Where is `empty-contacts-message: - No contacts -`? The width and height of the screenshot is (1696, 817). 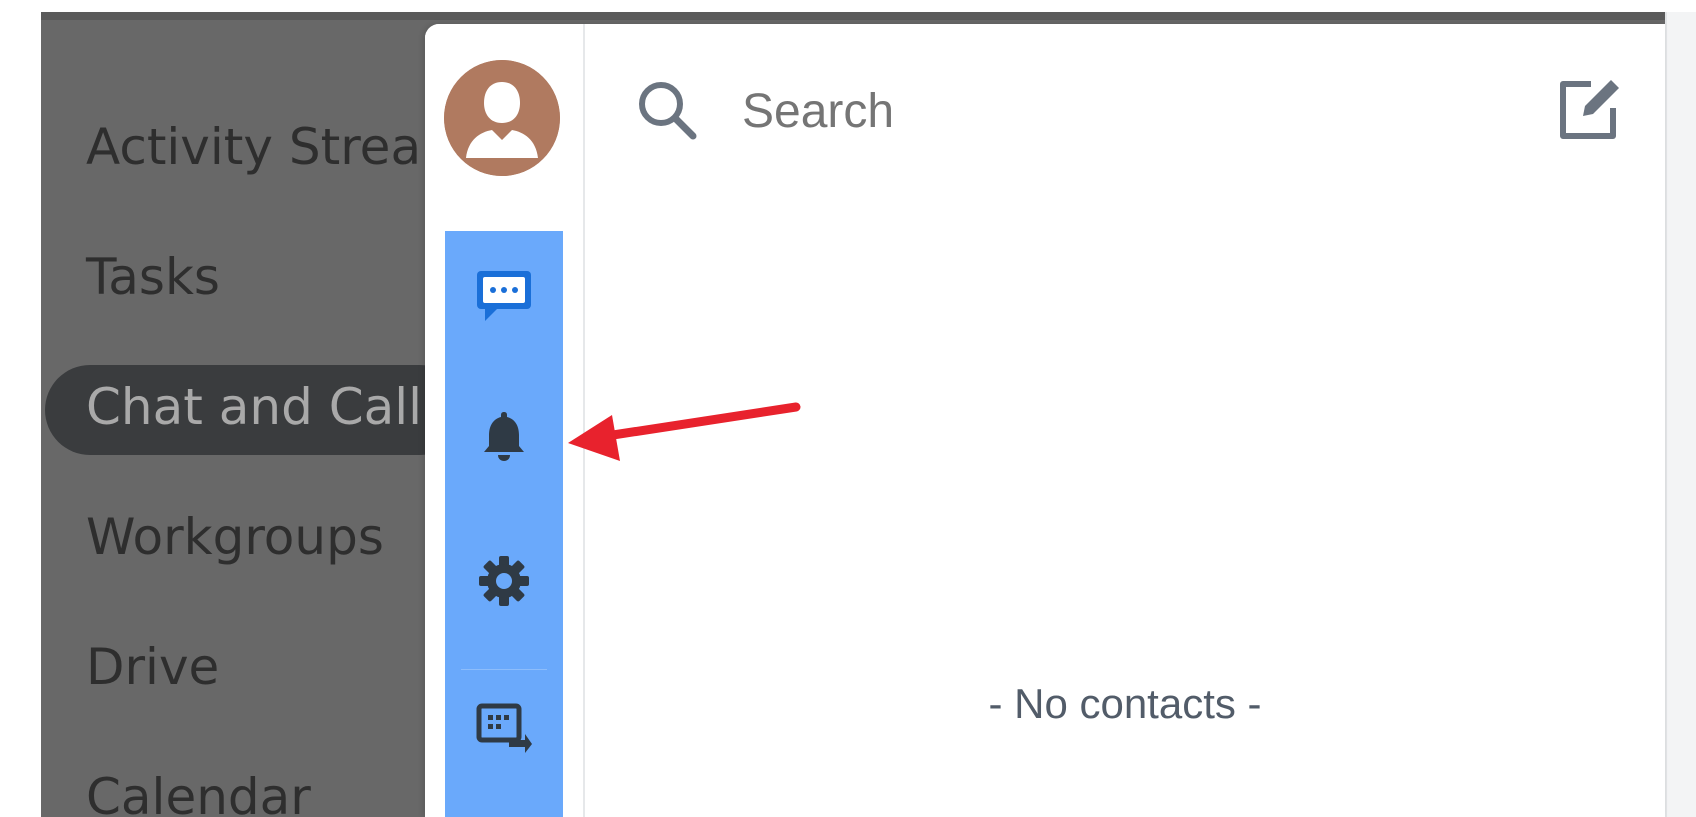
empty-contacts-message: - No contacts - is located at coordinates (1125, 703).